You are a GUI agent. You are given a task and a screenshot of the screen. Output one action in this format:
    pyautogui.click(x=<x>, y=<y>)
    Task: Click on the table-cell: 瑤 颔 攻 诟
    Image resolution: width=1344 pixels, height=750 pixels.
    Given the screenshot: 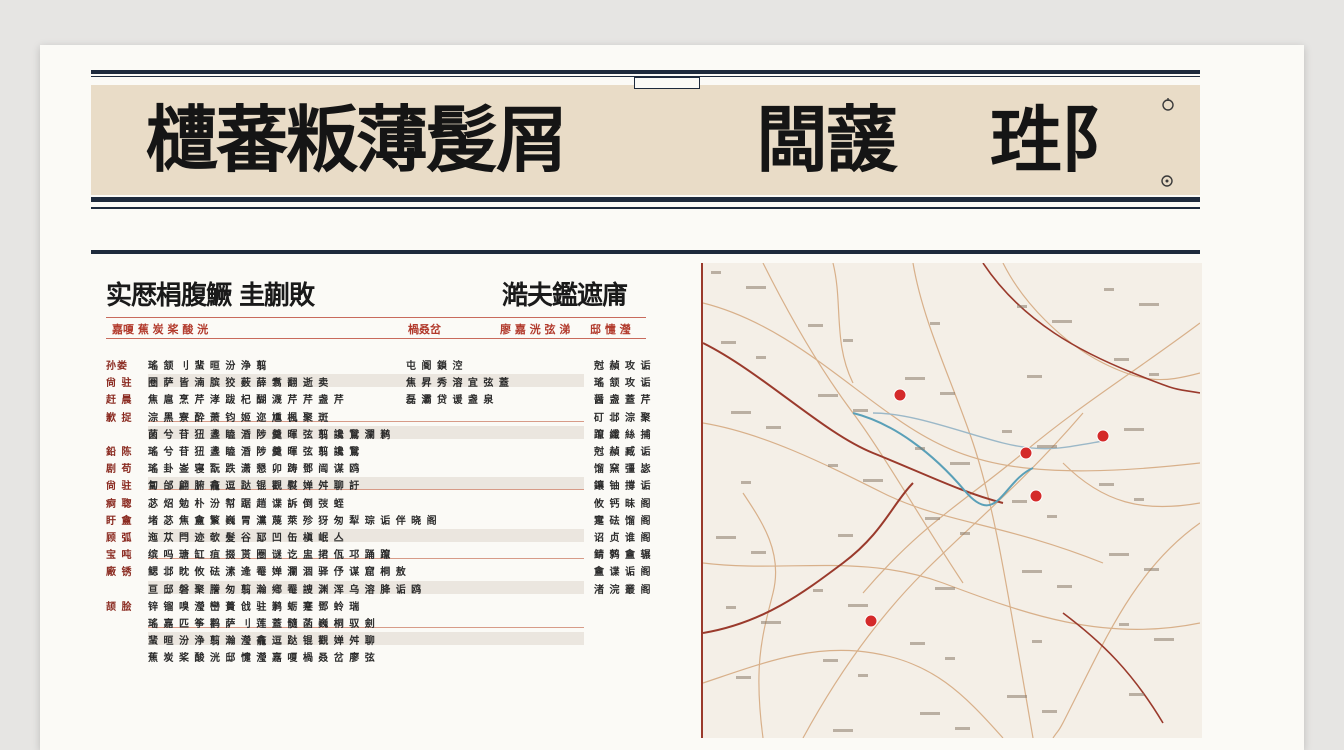 What is the action you would take?
    pyautogui.click(x=623, y=384)
    